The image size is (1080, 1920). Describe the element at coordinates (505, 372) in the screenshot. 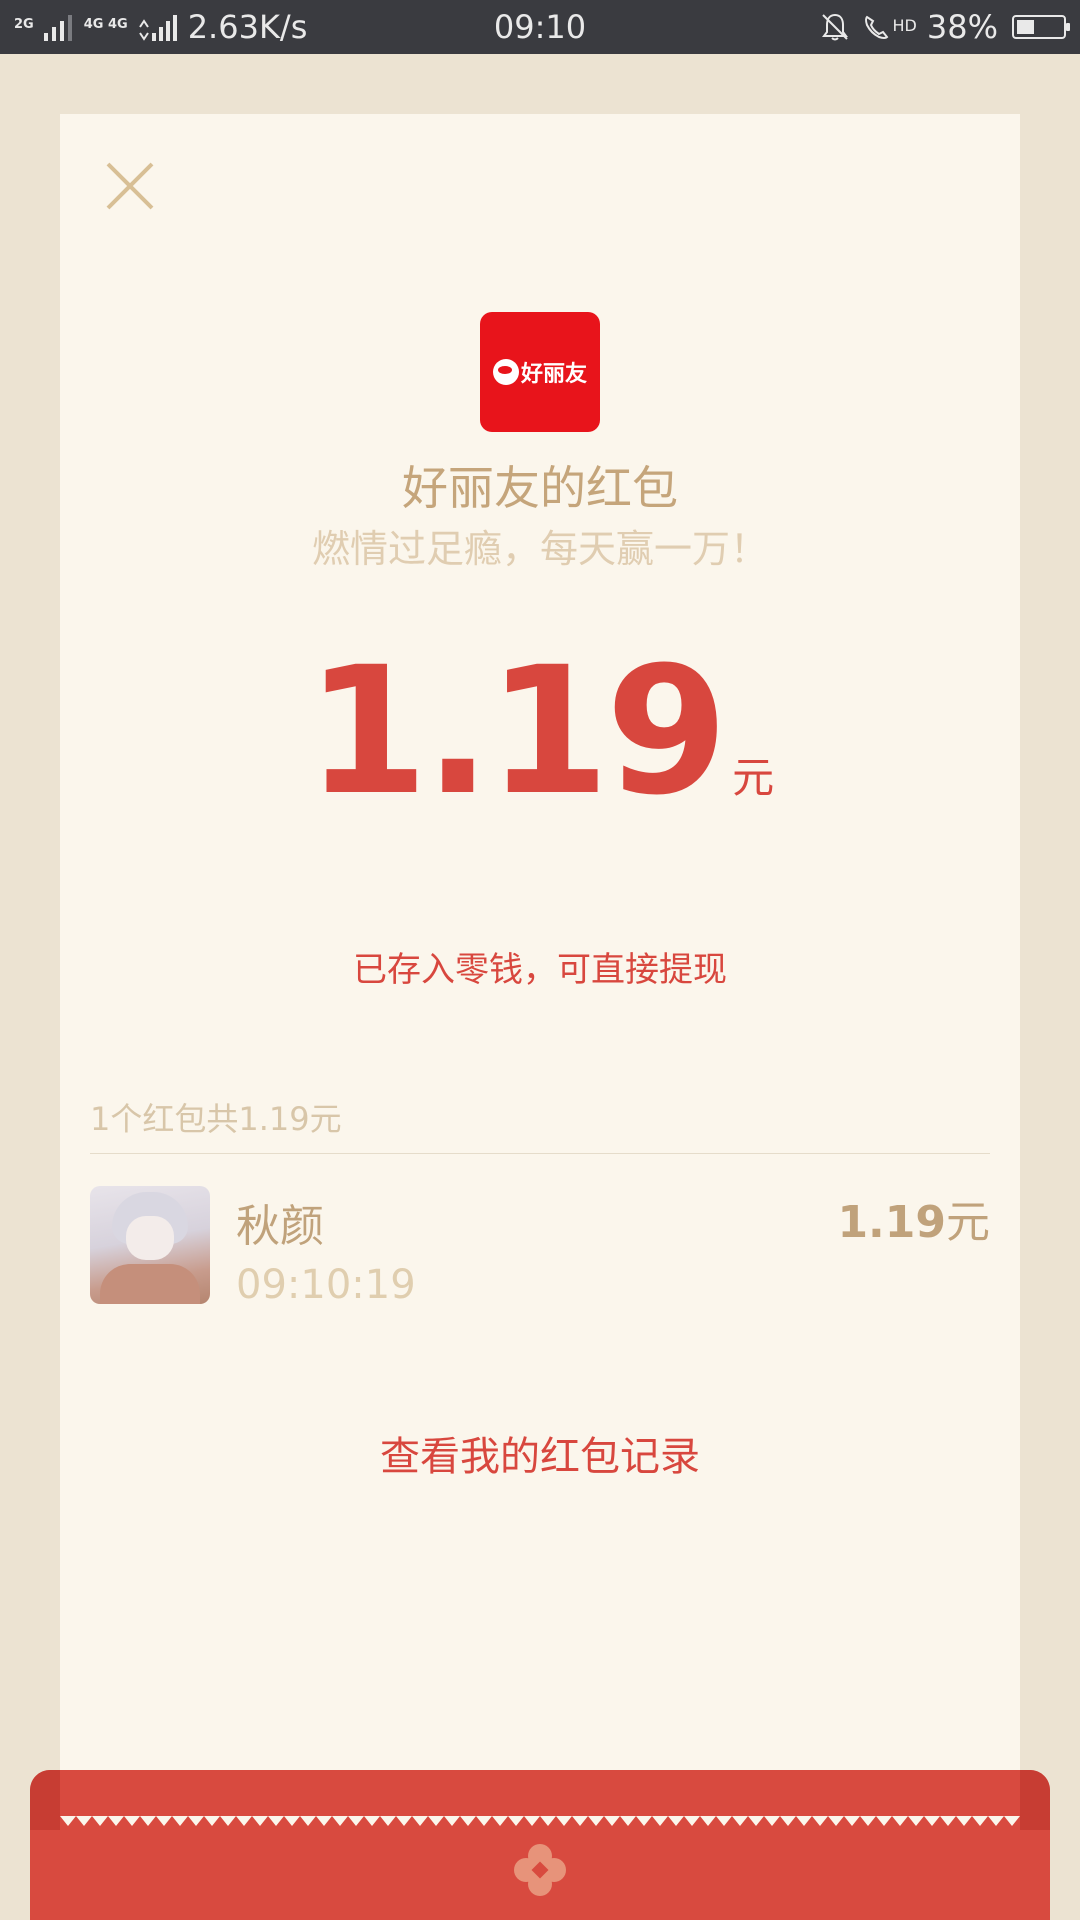

I see `logo-globe-icon` at that location.